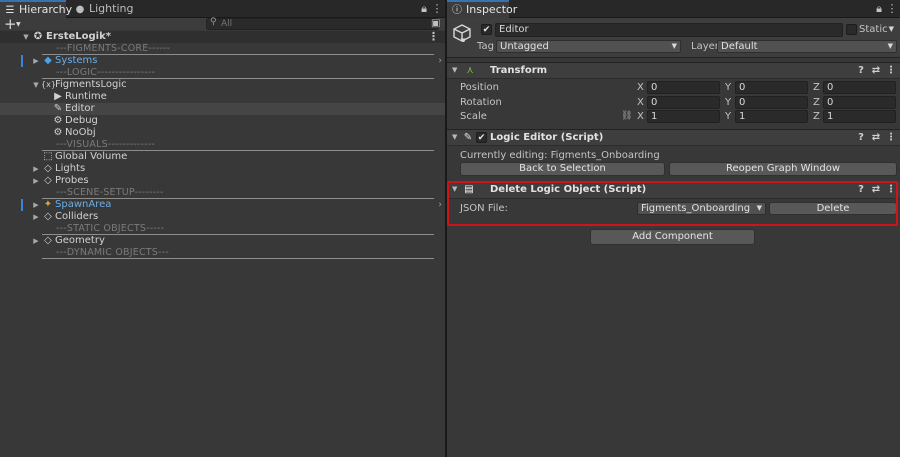 The height and width of the screenshot is (457, 900). I want to click on tree-item-lights: ▶ ◇ Lights, so click(222, 169).